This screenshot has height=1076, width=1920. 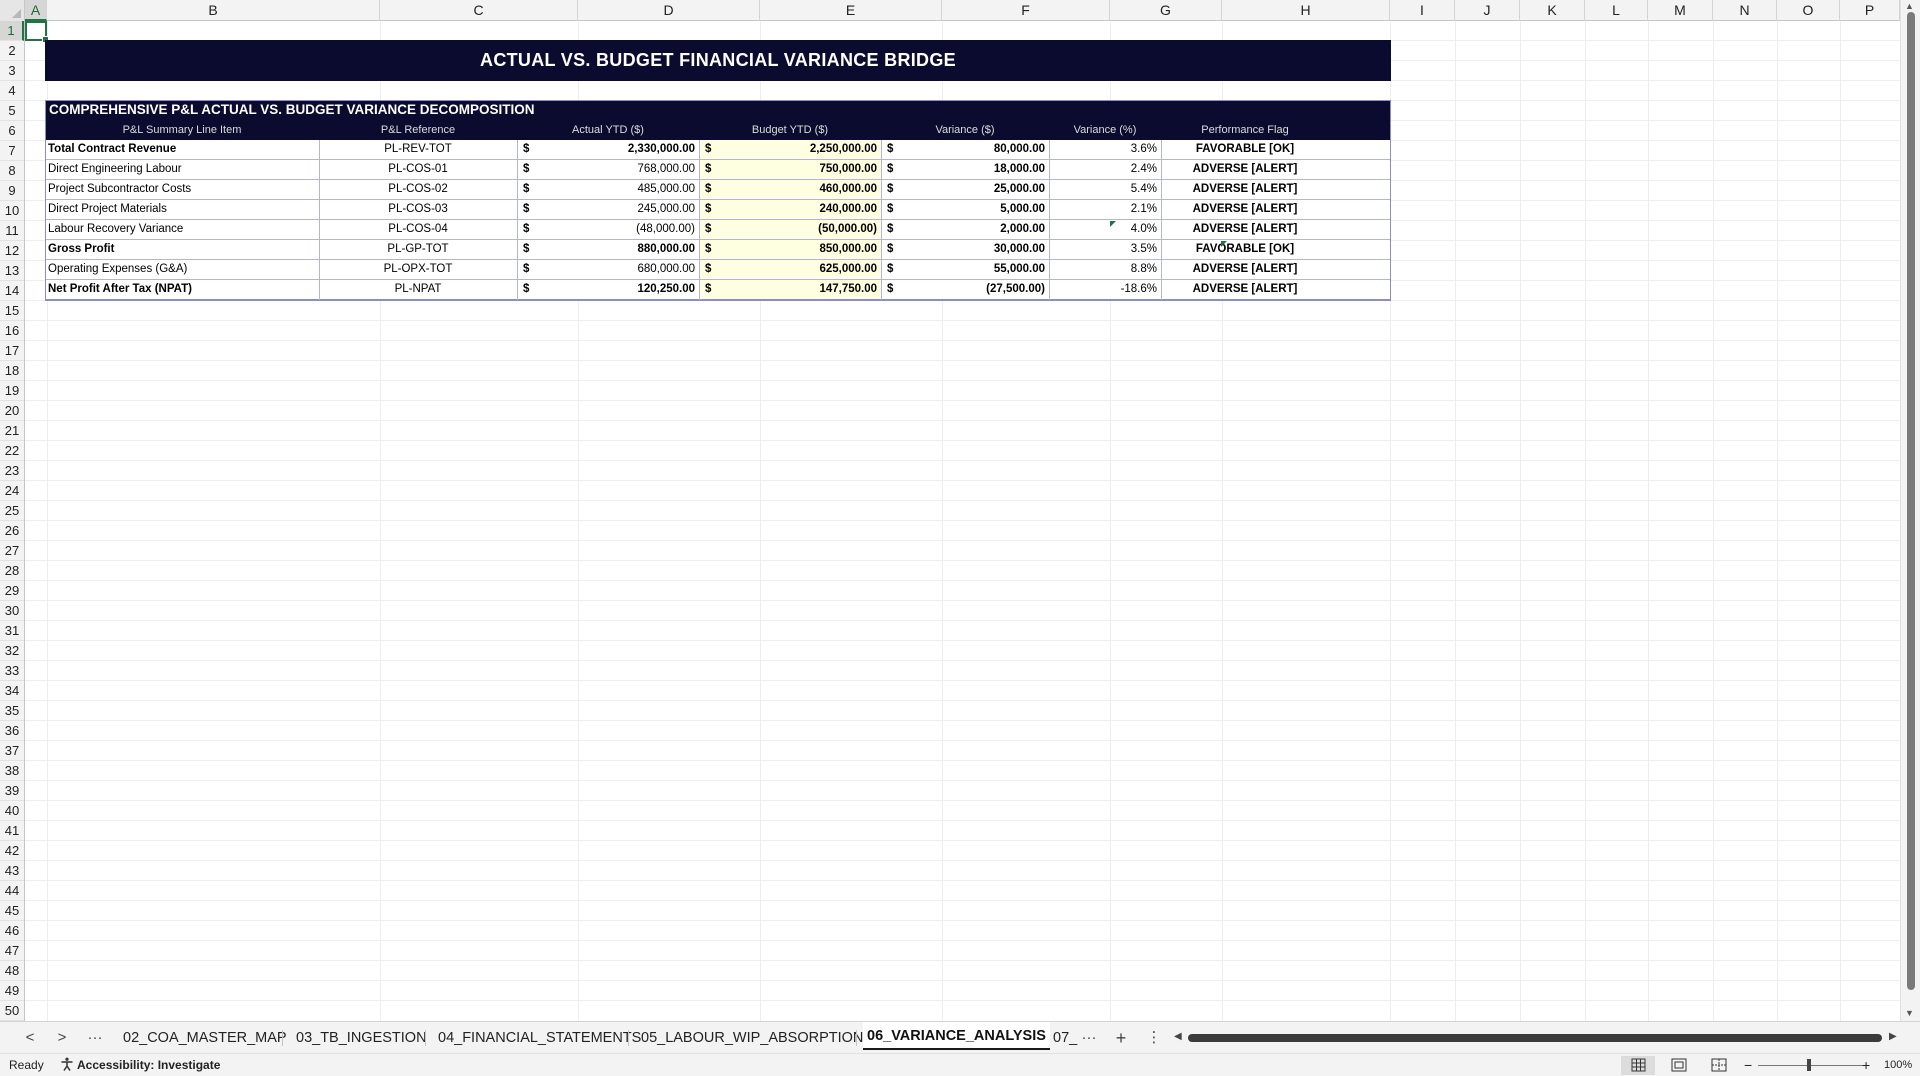 What do you see at coordinates (12, 411) in the screenshot?
I see `row-header-20: 20` at bounding box center [12, 411].